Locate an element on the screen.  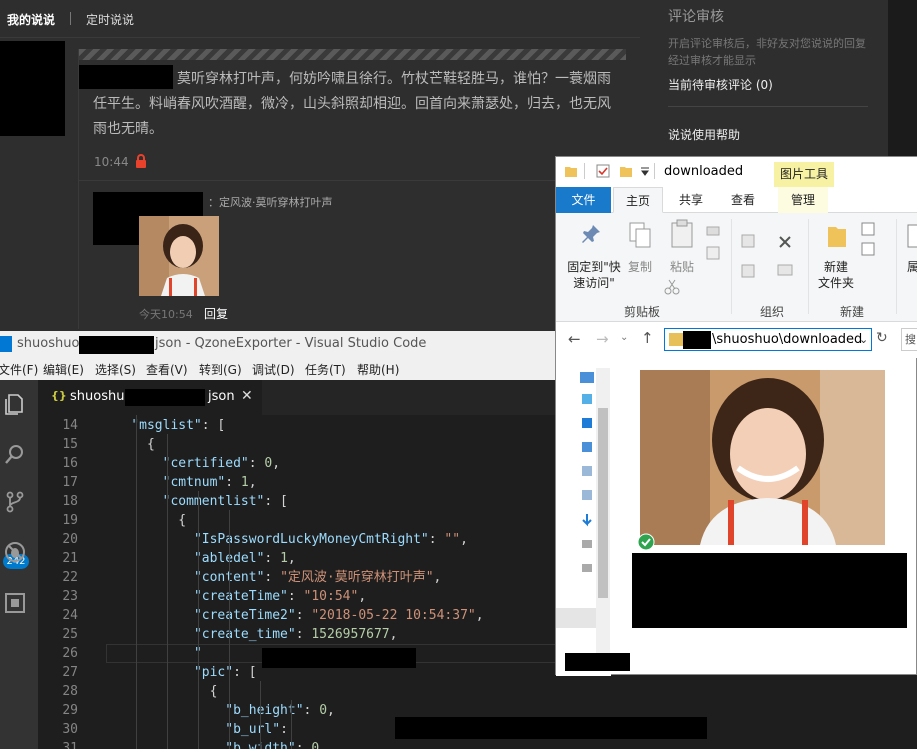
copy-button: 复制 is located at coordinates (640, 267).